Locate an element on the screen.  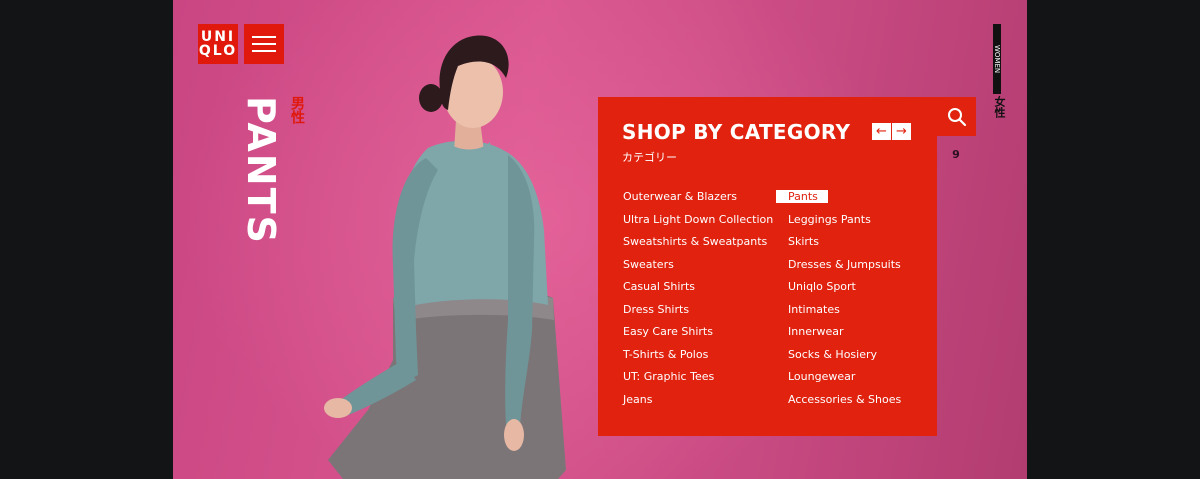
category-link: Easy Care Shirts is located at coordinates (698, 335).